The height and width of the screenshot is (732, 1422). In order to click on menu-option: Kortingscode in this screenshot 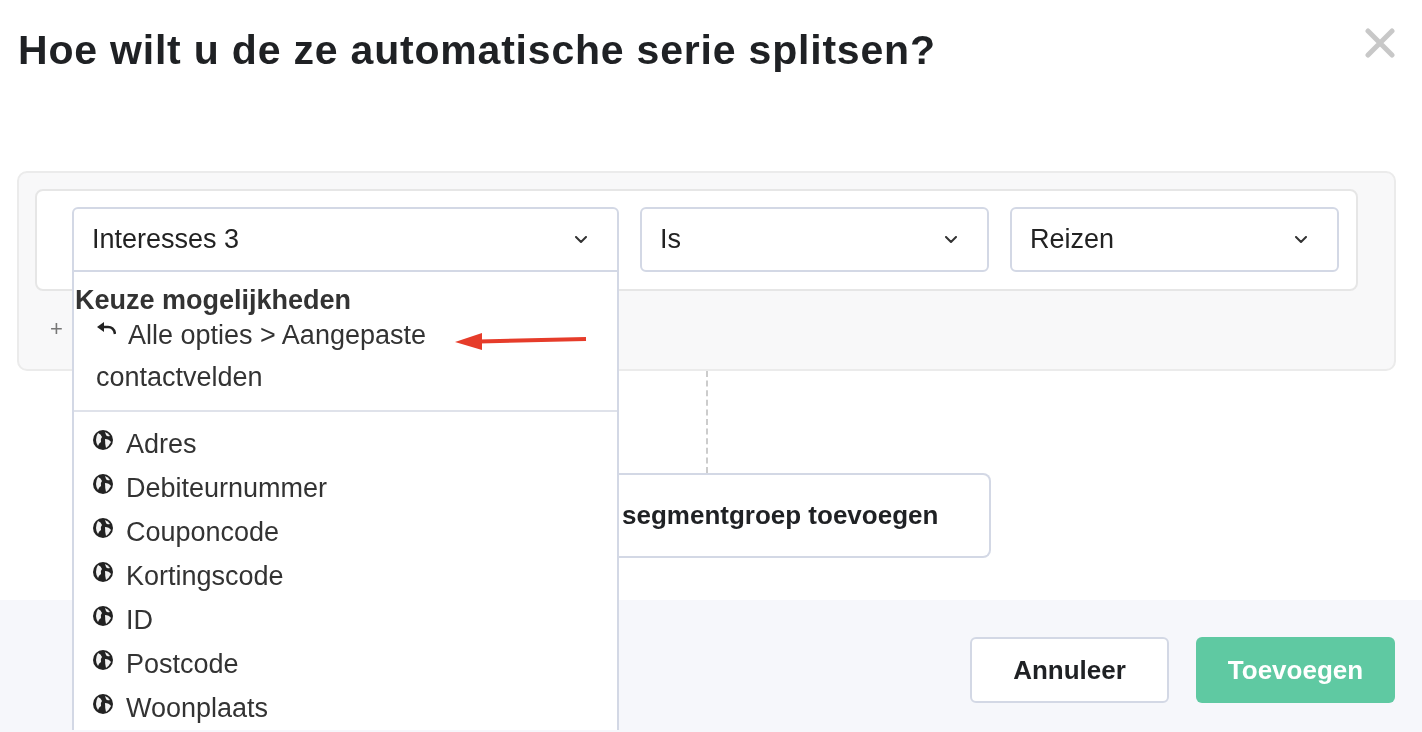, I will do `click(191, 576)`.